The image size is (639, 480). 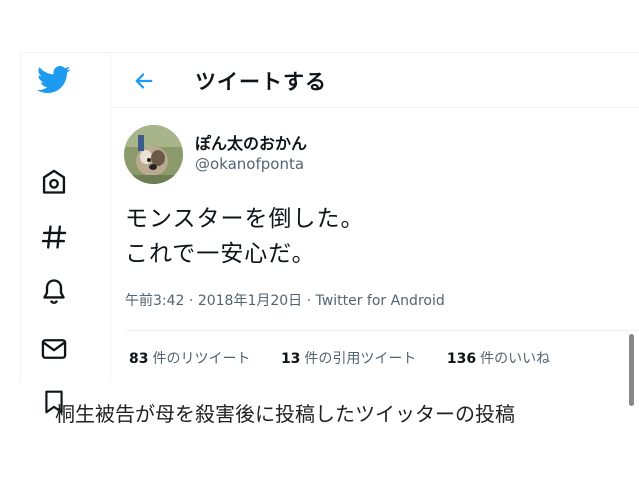 What do you see at coordinates (245, 237) in the screenshot?
I see `tweet-text: モンスターを倒した。 これで一安心だ。` at bounding box center [245, 237].